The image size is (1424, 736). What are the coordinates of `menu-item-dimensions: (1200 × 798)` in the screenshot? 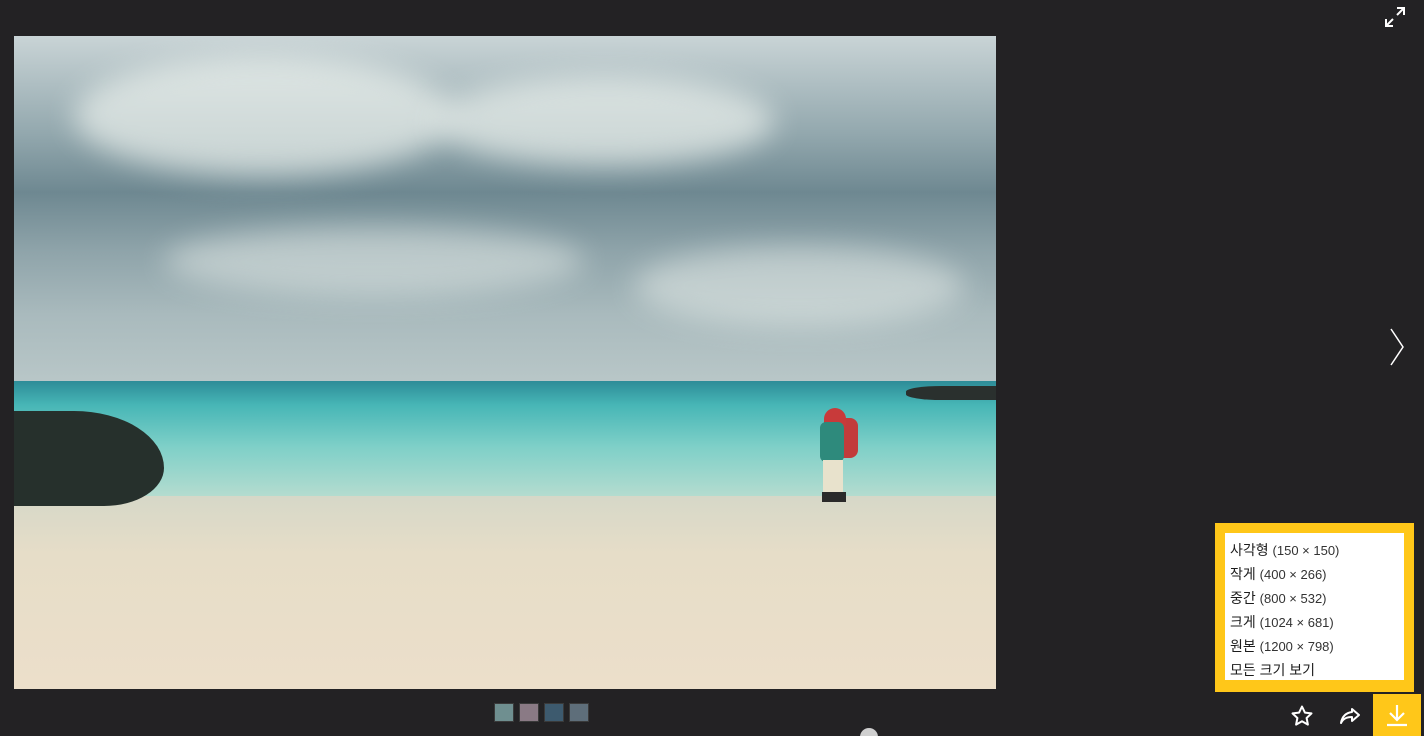 It's located at (1296, 646).